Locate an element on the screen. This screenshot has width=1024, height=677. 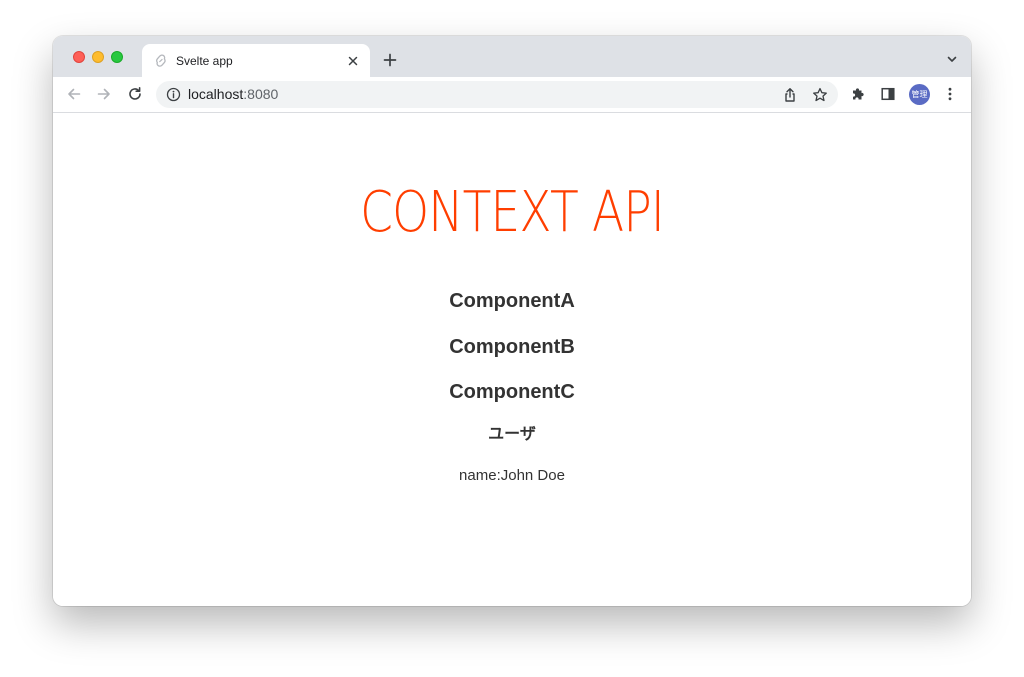
url-text: localhost:8080 is located at coordinates (233, 94).